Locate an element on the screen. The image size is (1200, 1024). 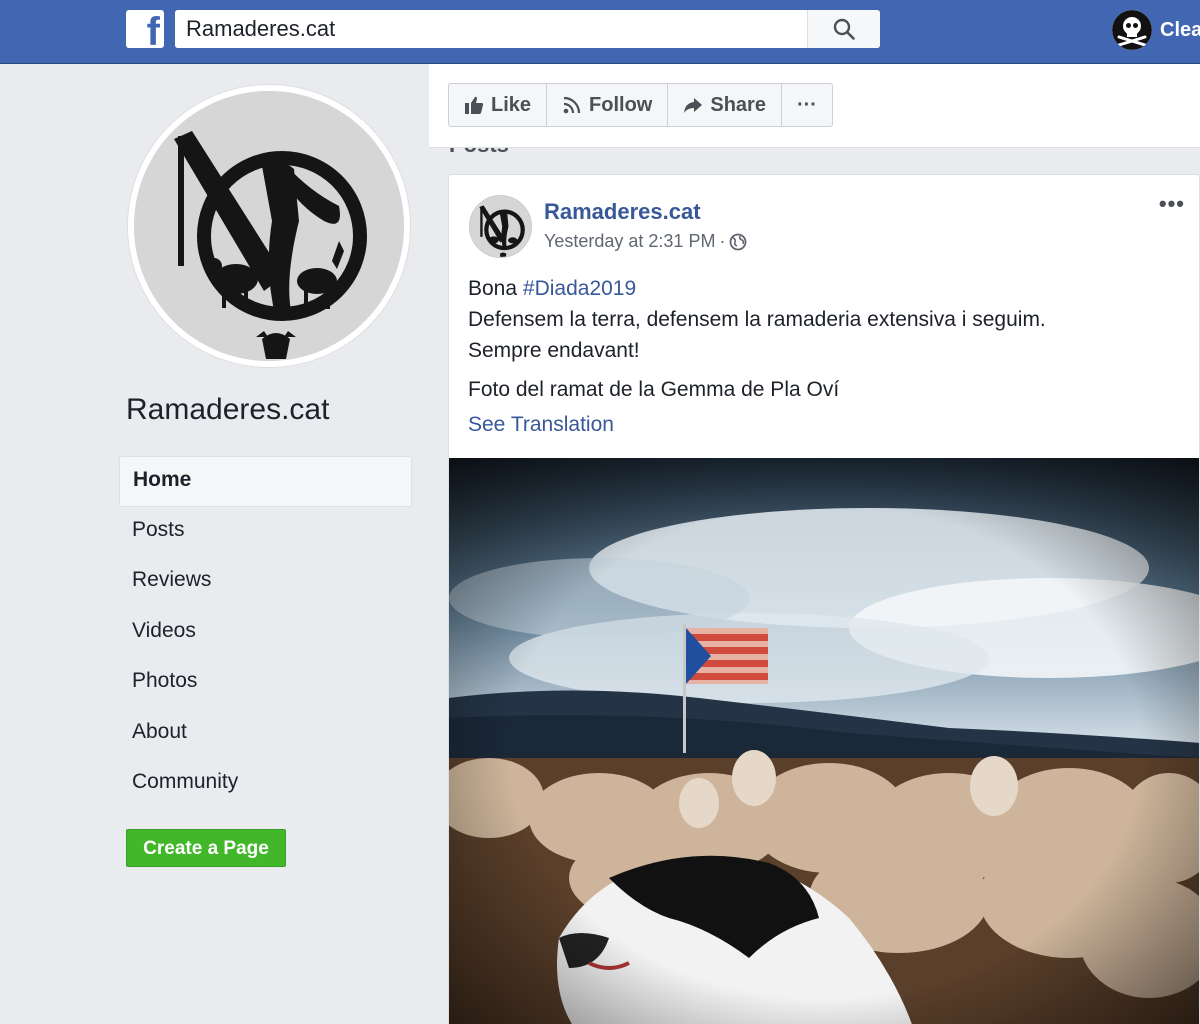
skull-crossbones-icon is located at coordinates (1132, 30).